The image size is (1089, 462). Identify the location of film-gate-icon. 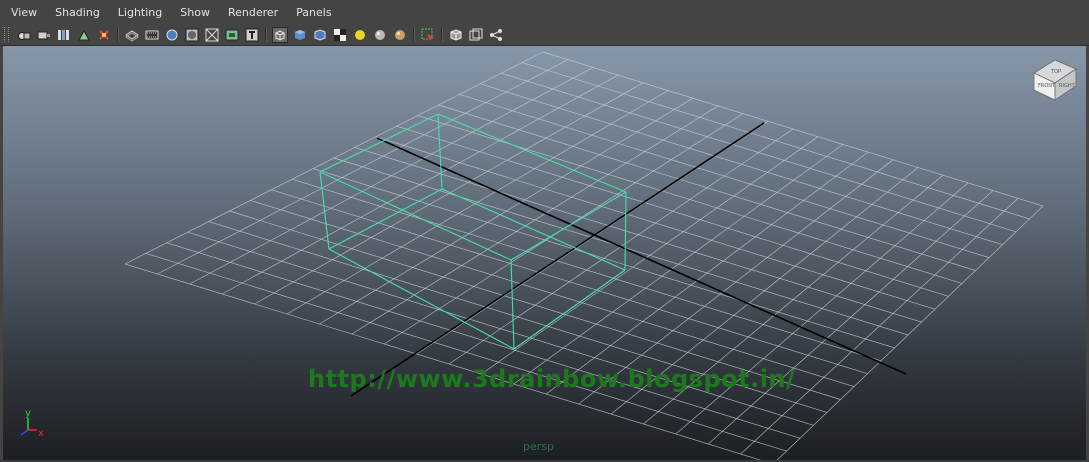
(152, 35).